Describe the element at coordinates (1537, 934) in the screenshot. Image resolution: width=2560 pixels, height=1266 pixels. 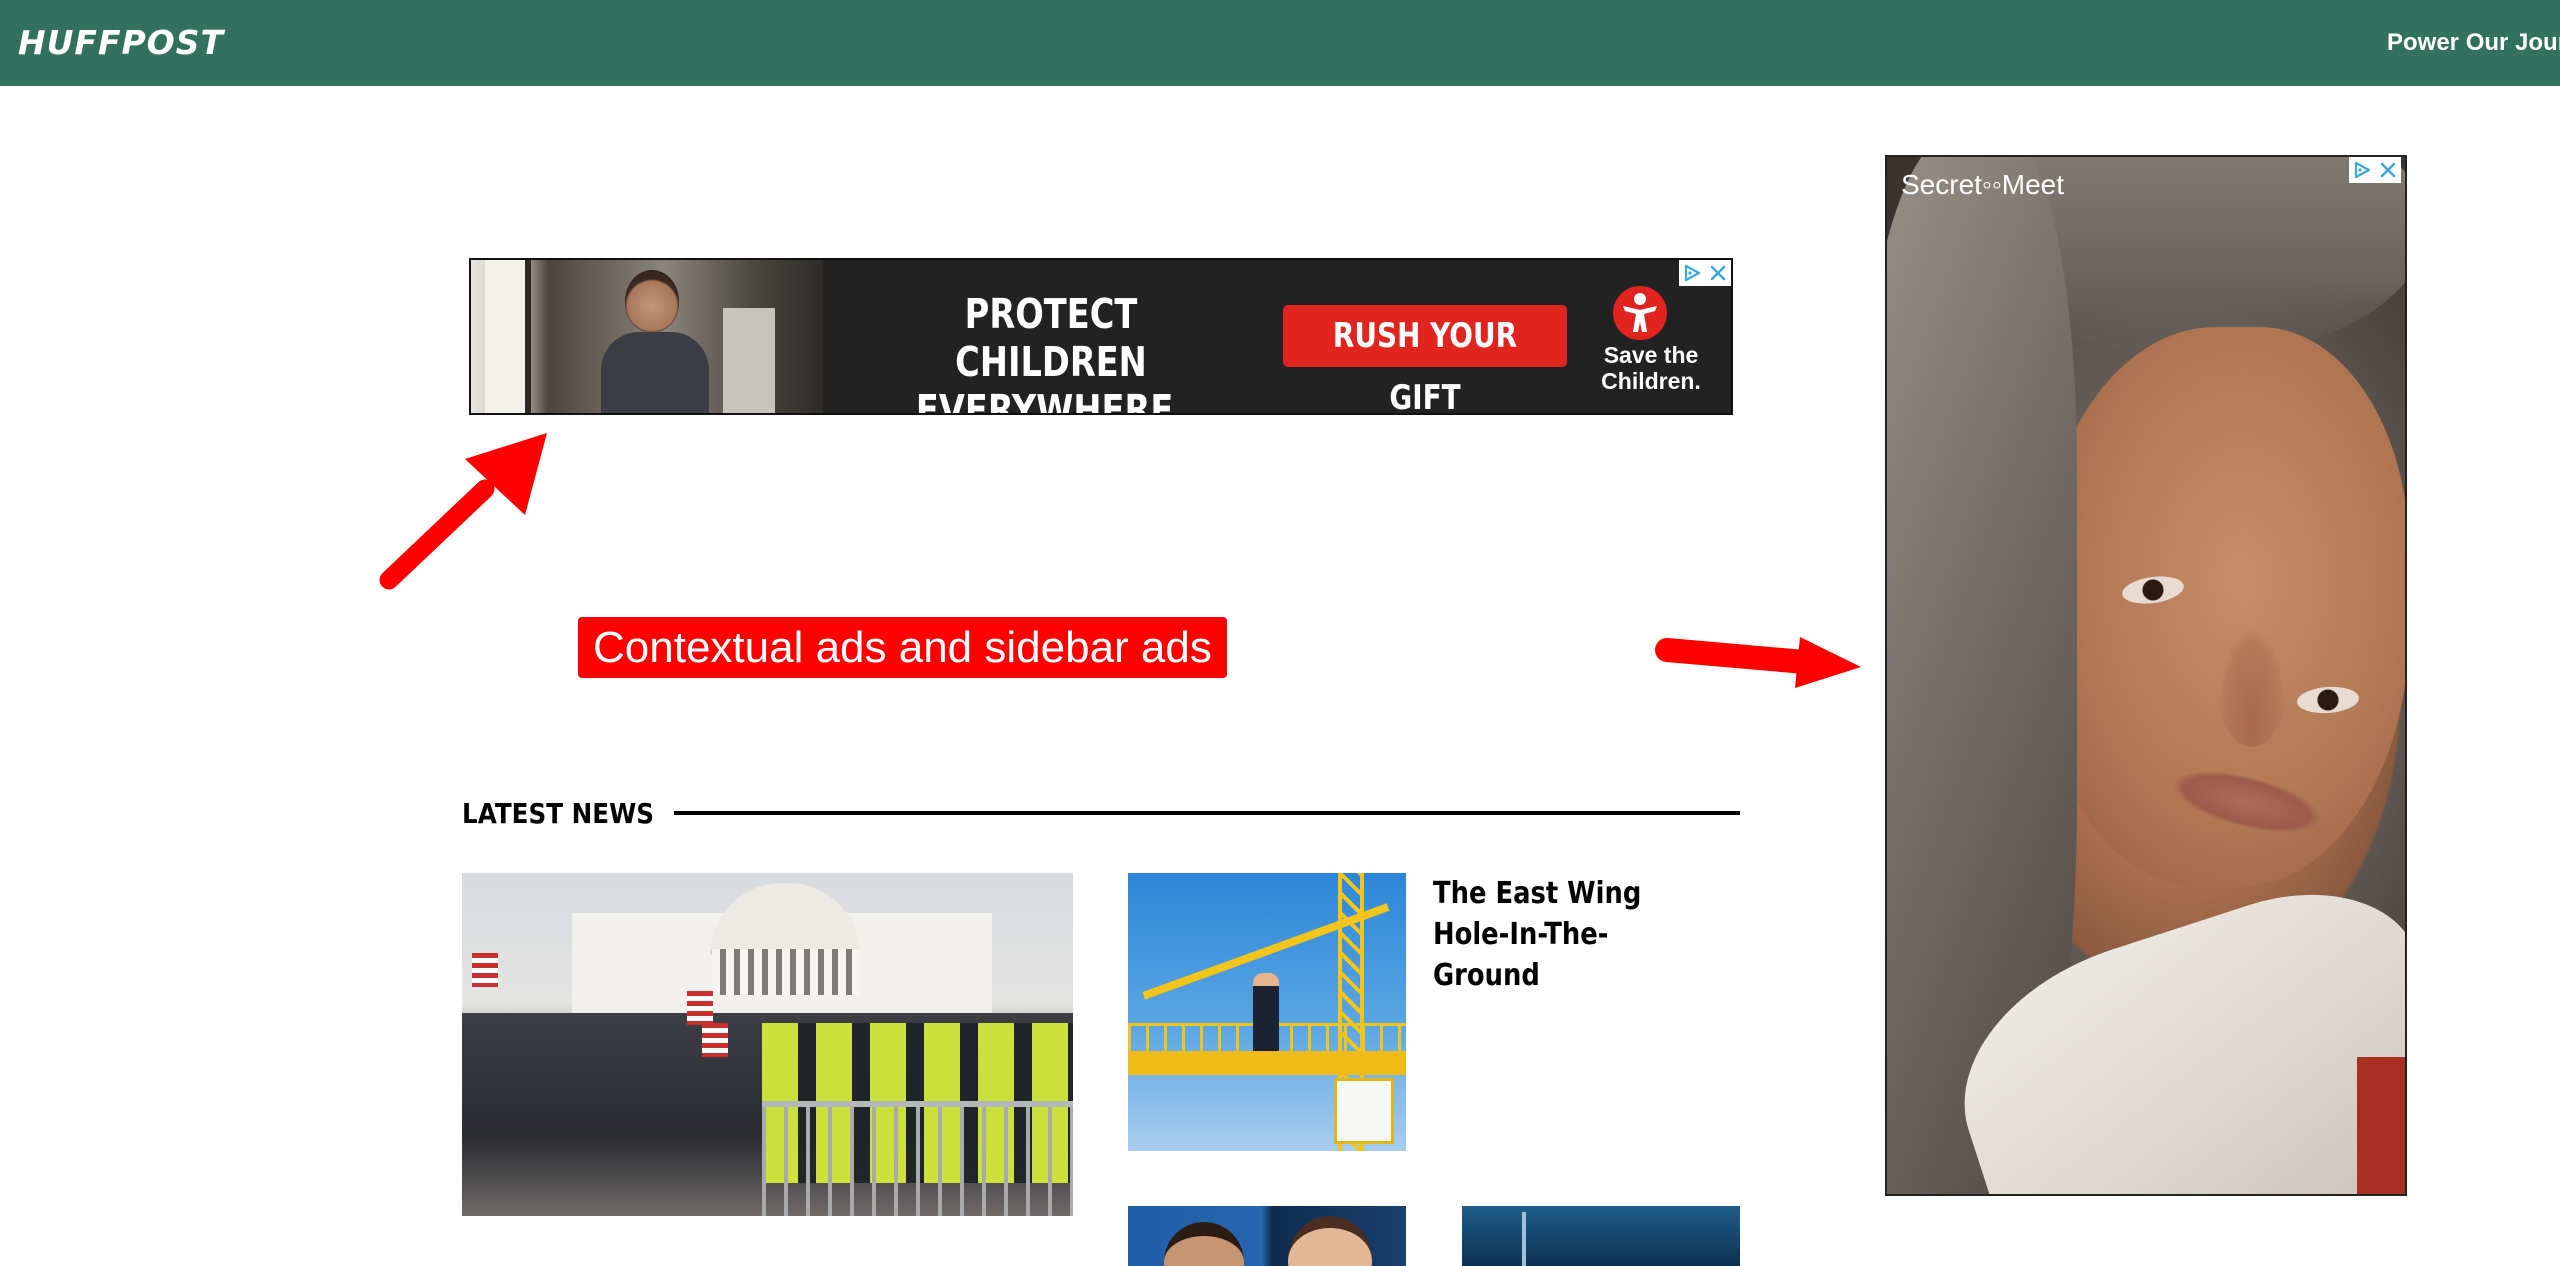
I see `article-title: The East Wing Hole-In-The- Ground` at that location.